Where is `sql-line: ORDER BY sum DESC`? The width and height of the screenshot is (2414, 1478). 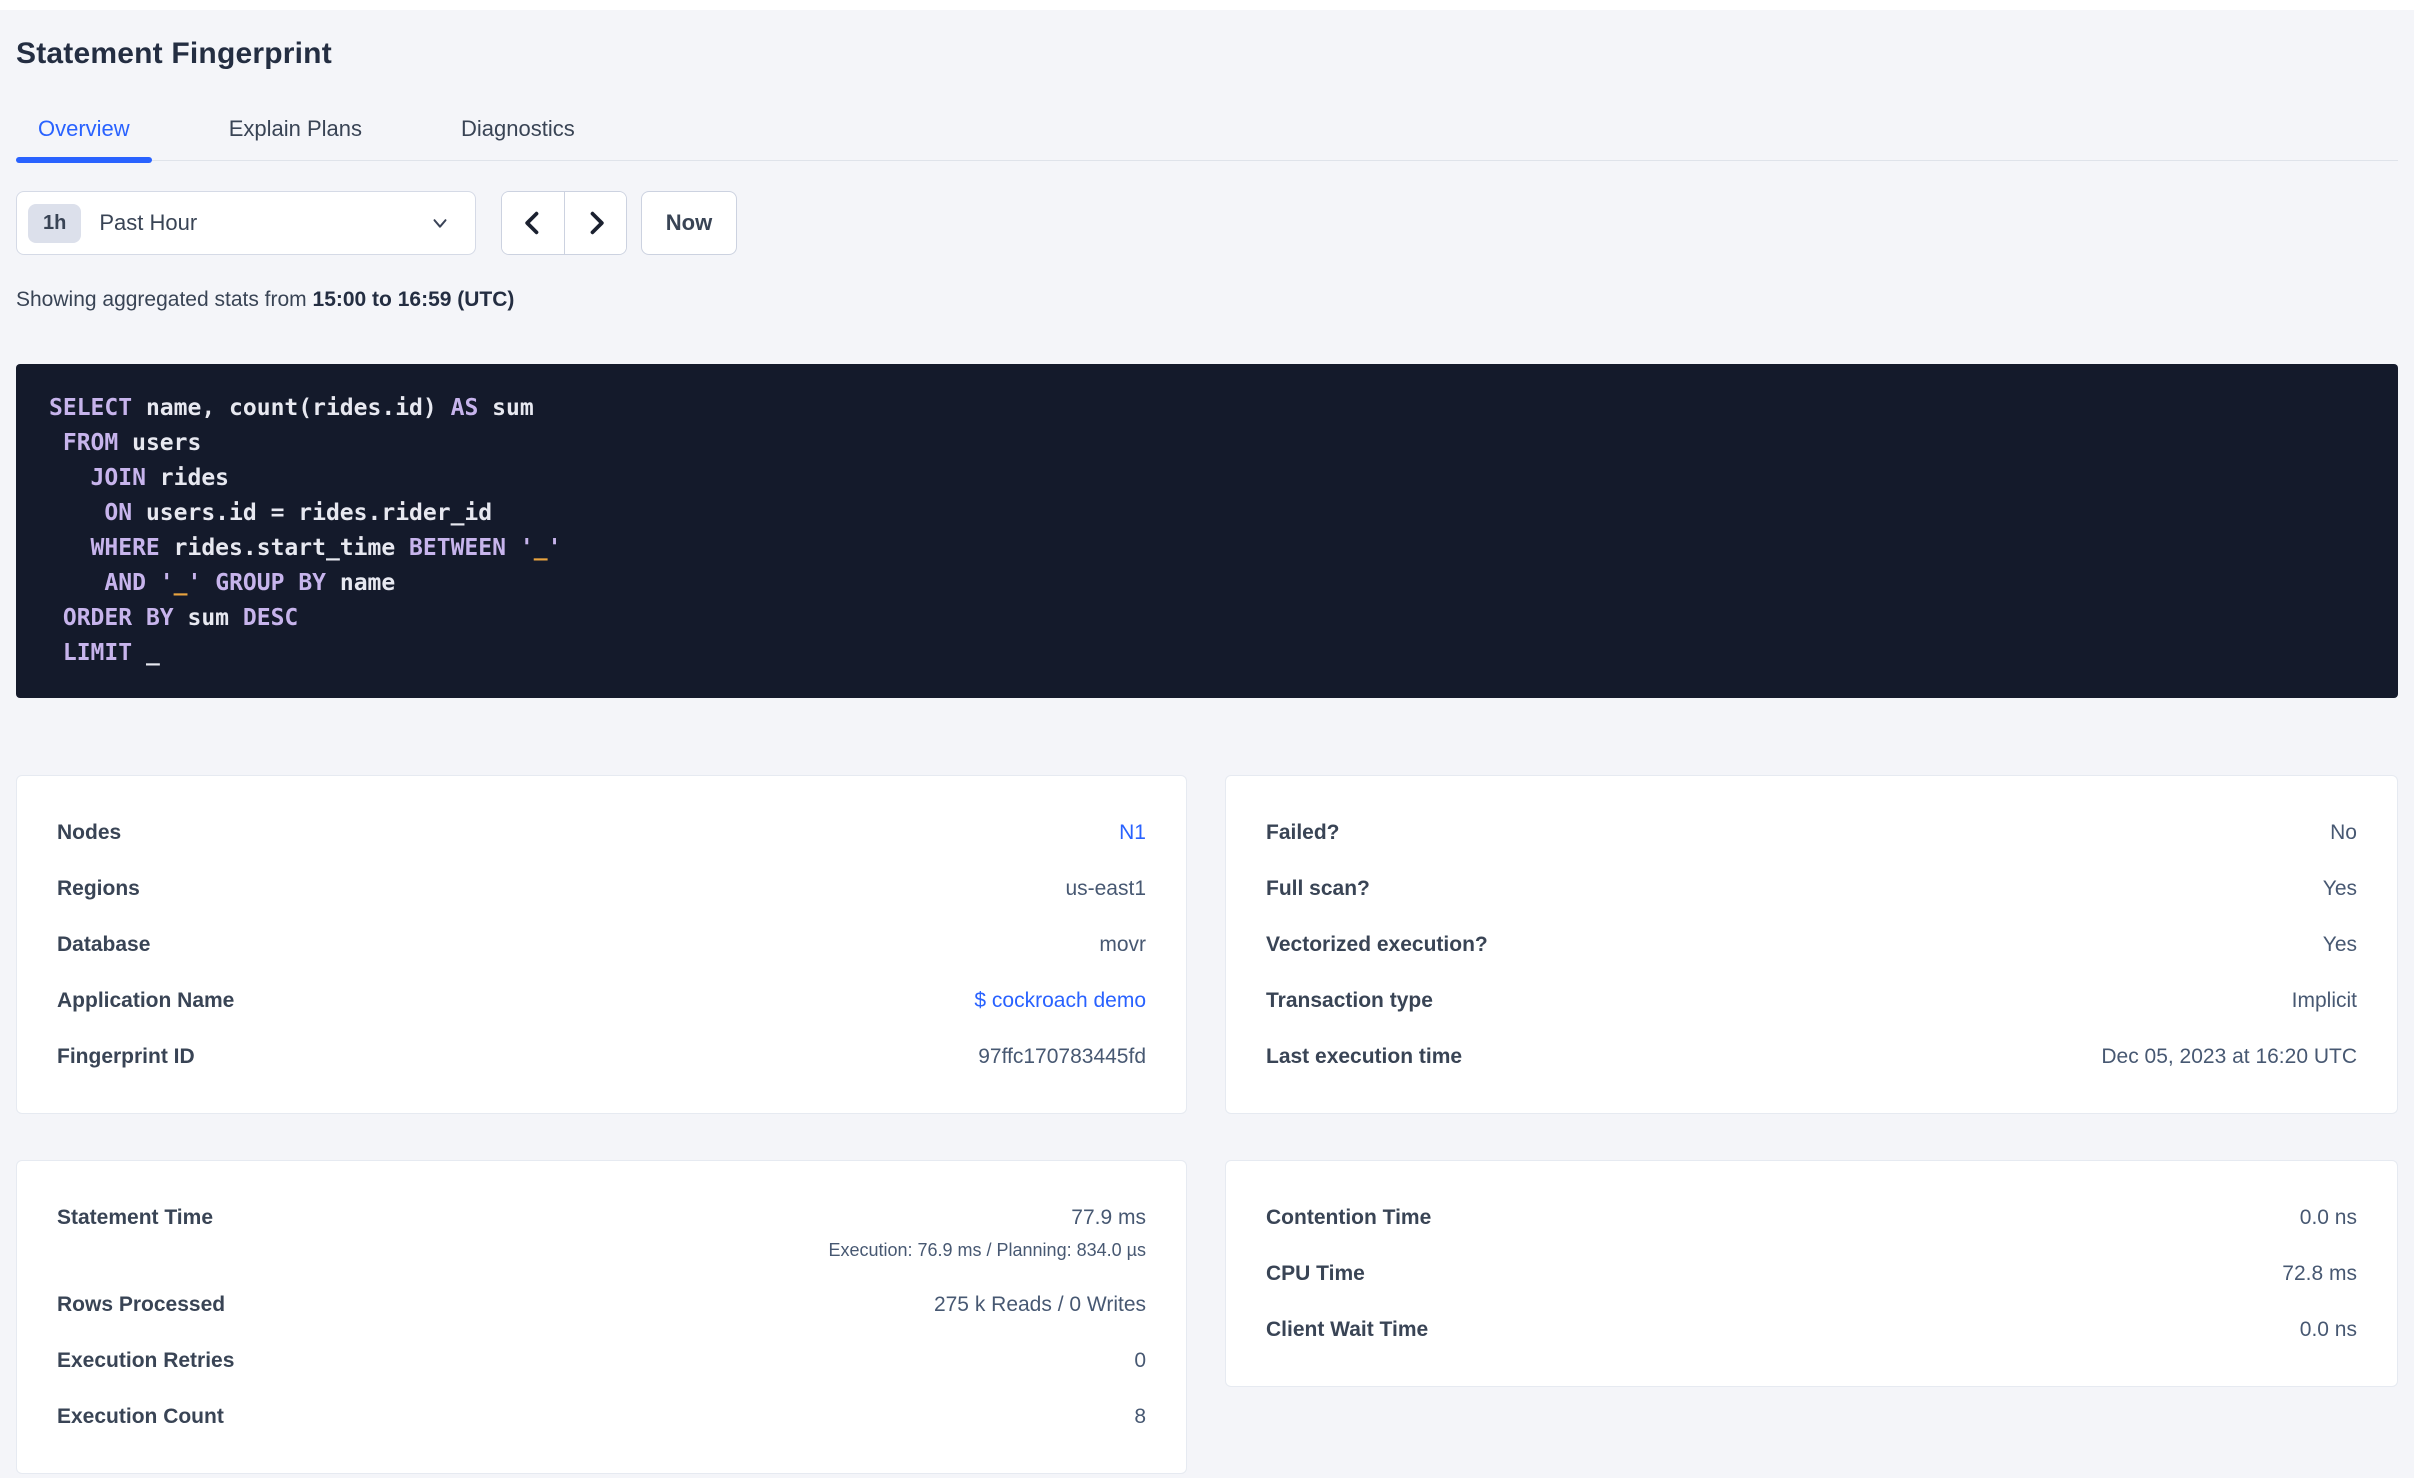
sql-line: ORDER BY sum DESC is located at coordinates (180, 618).